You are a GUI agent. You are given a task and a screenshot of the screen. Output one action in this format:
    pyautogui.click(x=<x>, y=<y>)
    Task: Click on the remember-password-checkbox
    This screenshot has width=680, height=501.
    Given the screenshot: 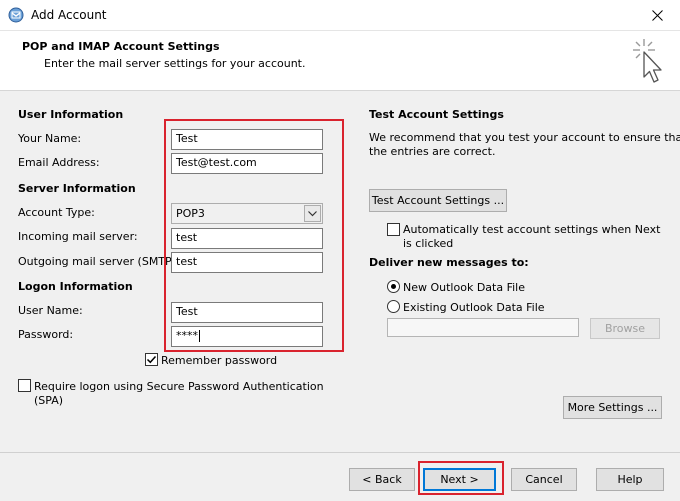 What is the action you would take?
    pyautogui.click(x=151, y=359)
    